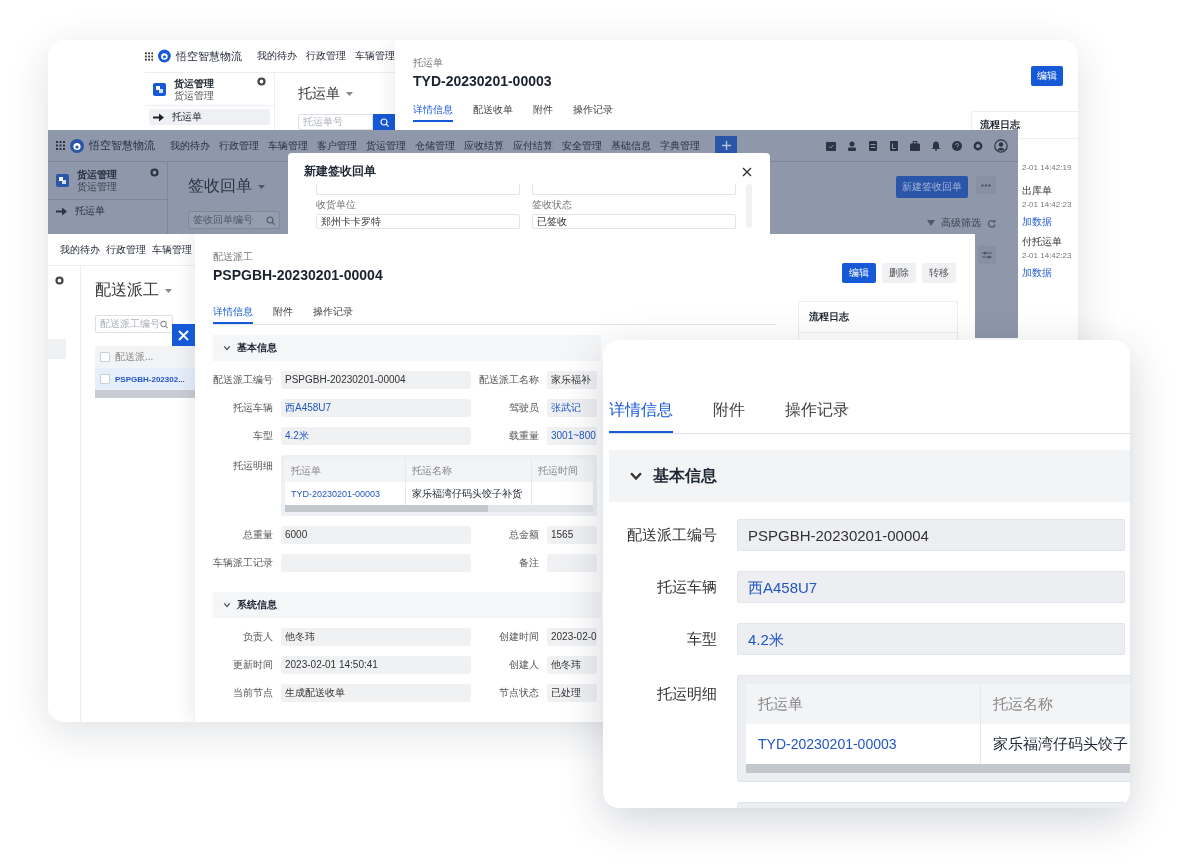  Describe the element at coordinates (780, 704) in the screenshot. I see `column-header: 托运单` at that location.